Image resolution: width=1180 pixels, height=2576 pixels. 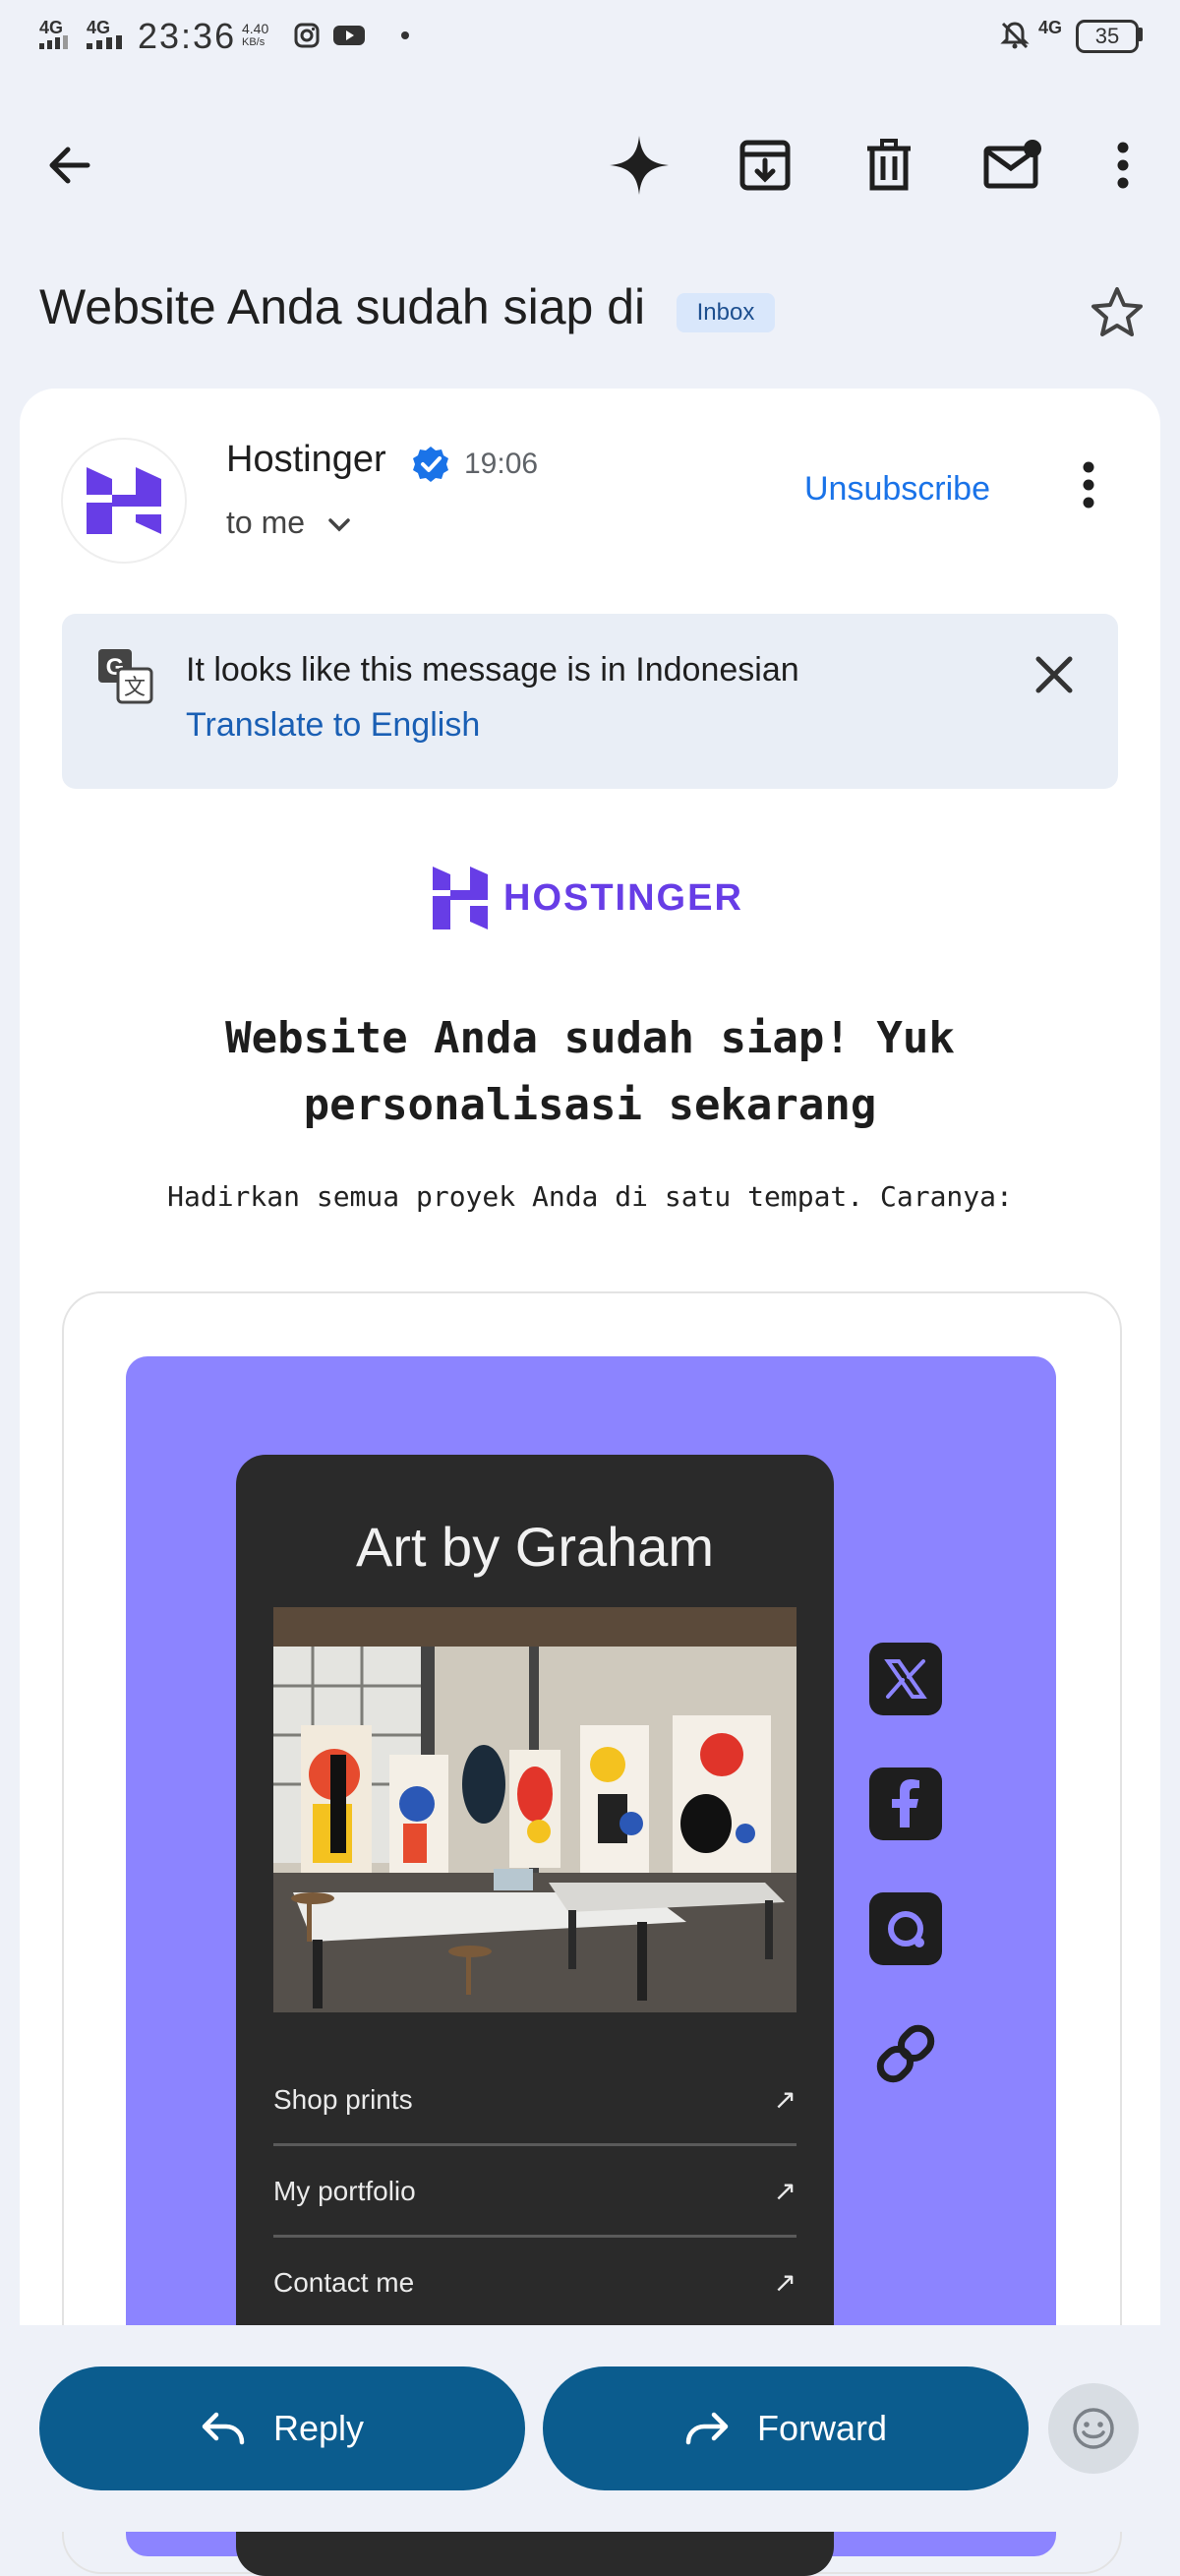 I want to click on reply-icon, so click(x=223, y=2428).